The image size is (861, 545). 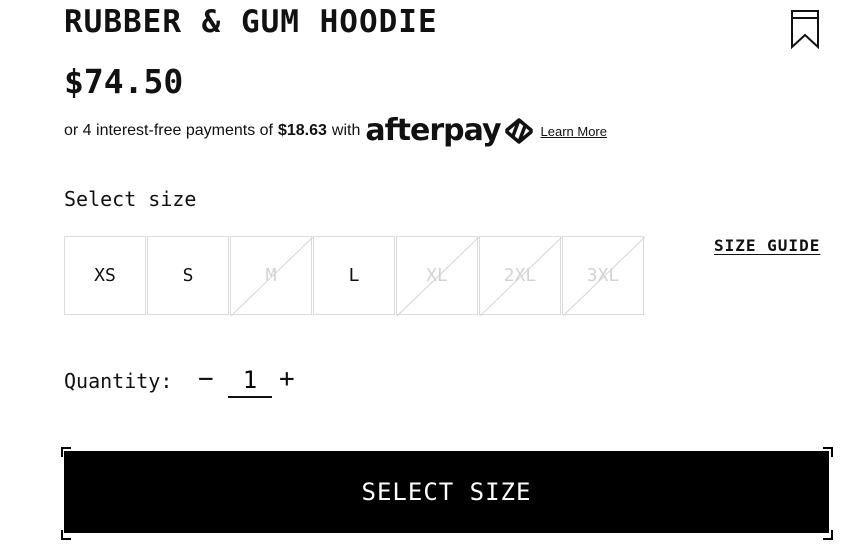 I want to click on size-option-xl-unavailable: XL, so click(x=437, y=276).